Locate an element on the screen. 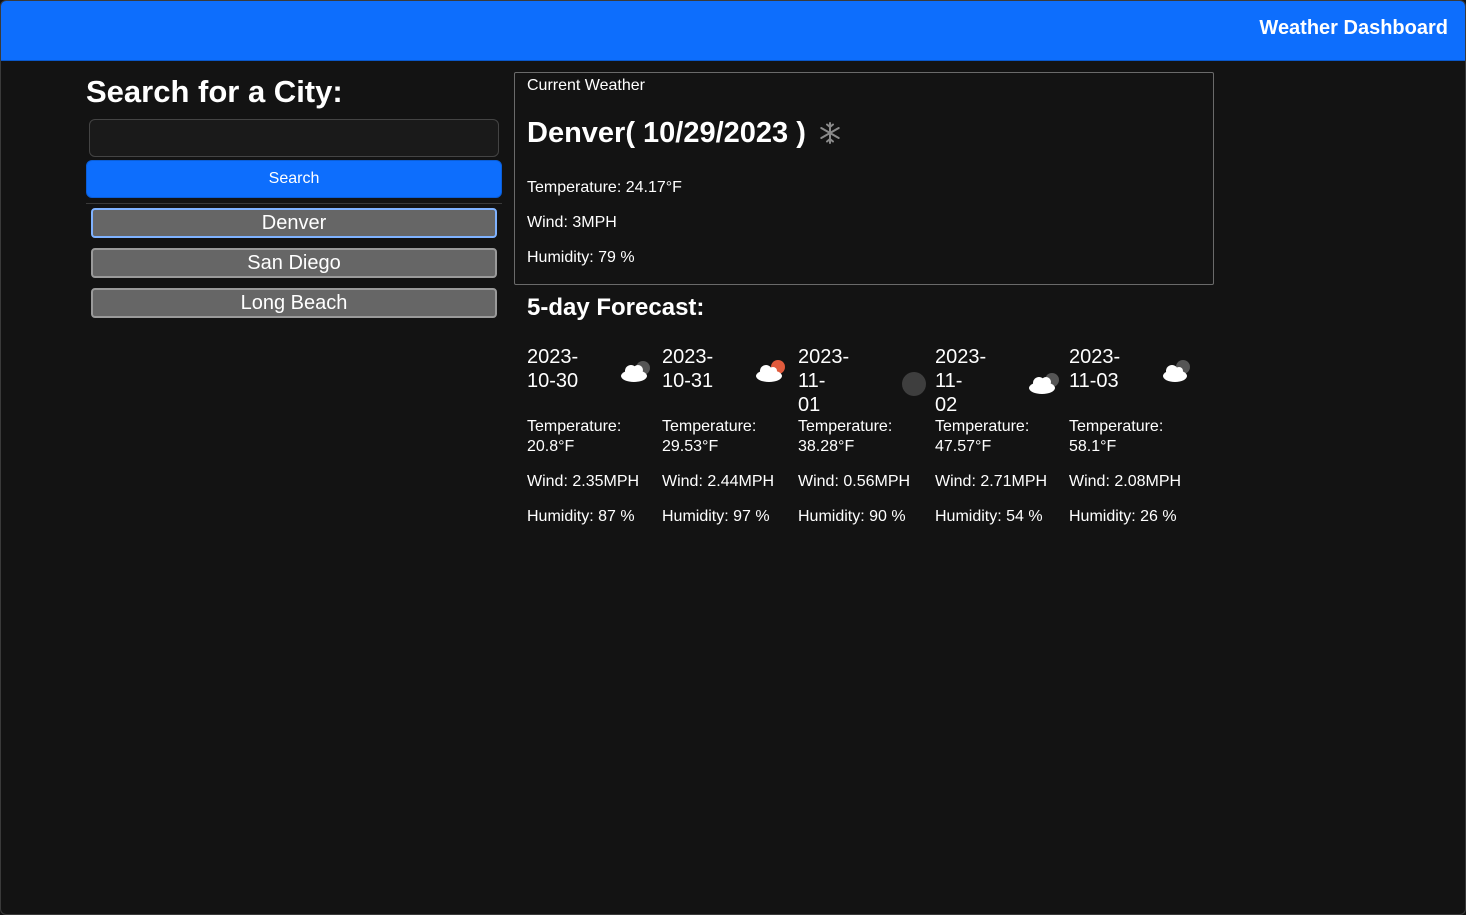  forecast-date-line: 10-30 is located at coordinates (553, 381).